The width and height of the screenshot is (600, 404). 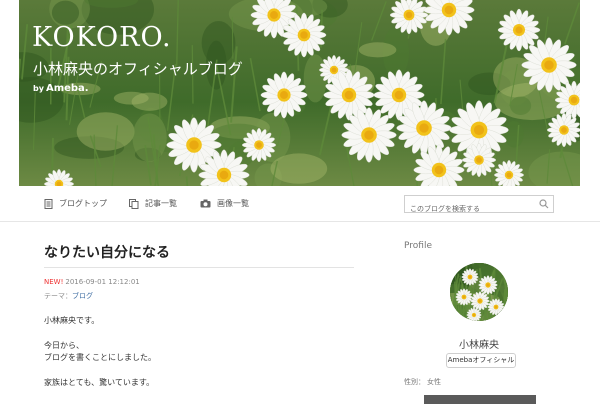 I want to click on nav-article-list: 記事一覧, so click(x=153, y=203).